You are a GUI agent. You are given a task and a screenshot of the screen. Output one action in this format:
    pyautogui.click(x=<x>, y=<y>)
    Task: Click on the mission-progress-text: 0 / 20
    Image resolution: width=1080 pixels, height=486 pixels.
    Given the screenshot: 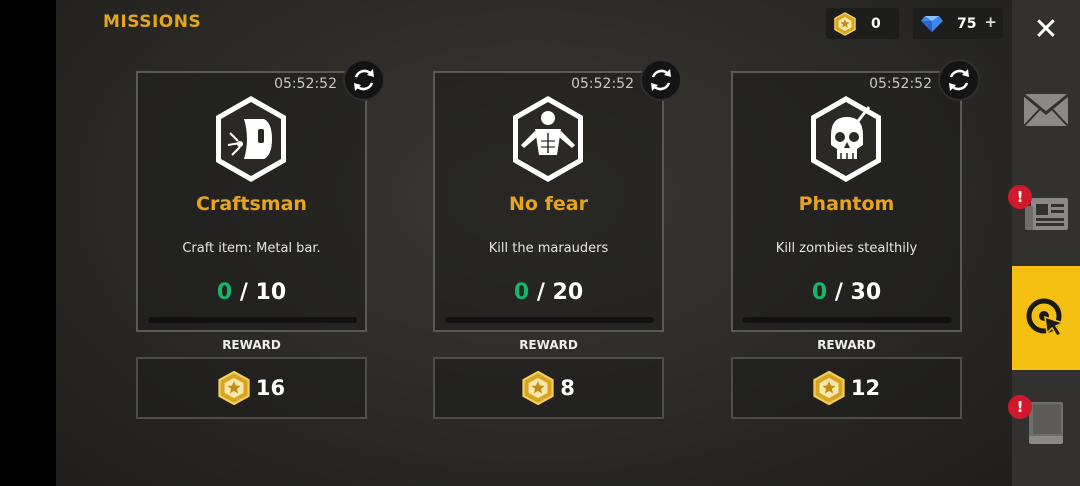 What is the action you would take?
    pyautogui.click(x=548, y=292)
    